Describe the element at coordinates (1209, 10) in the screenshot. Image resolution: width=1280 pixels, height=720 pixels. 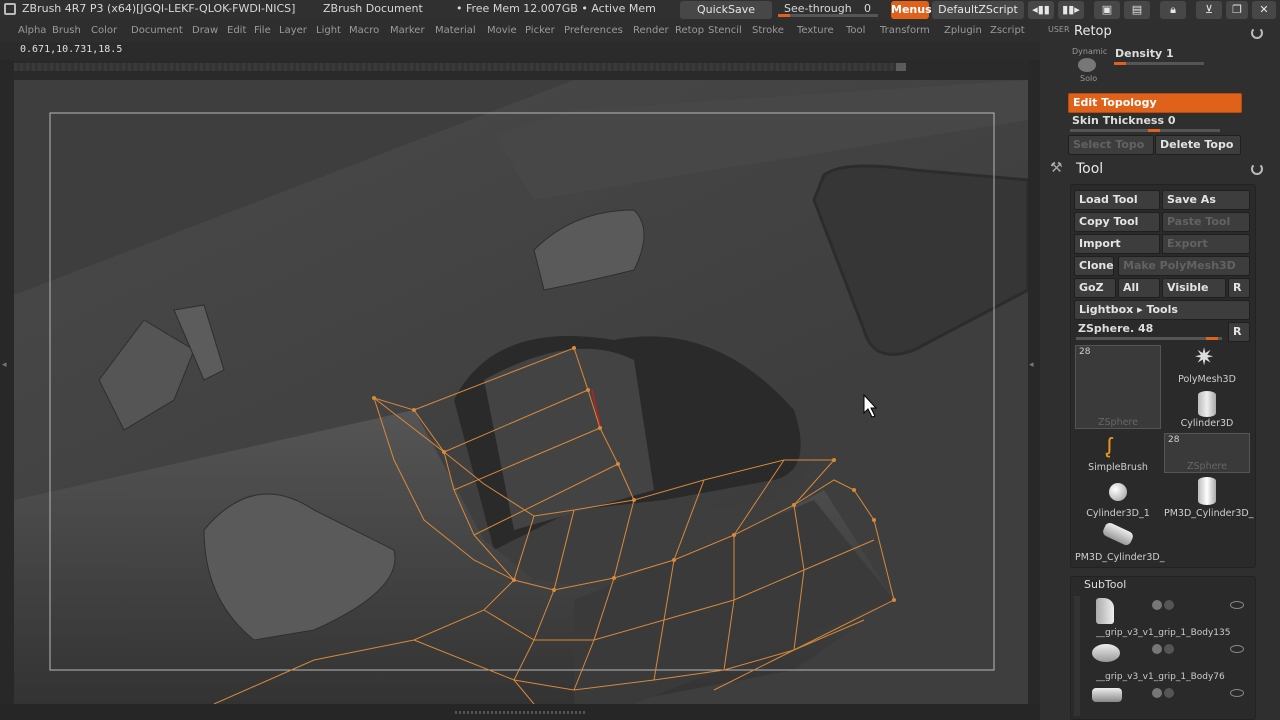
I see `minimize-icon: ⊻` at that location.